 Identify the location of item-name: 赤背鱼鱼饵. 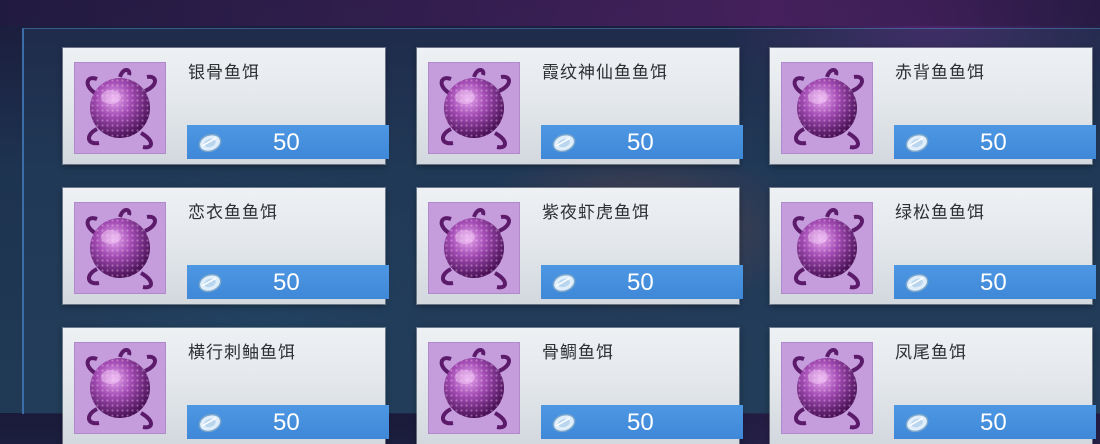
(940, 73).